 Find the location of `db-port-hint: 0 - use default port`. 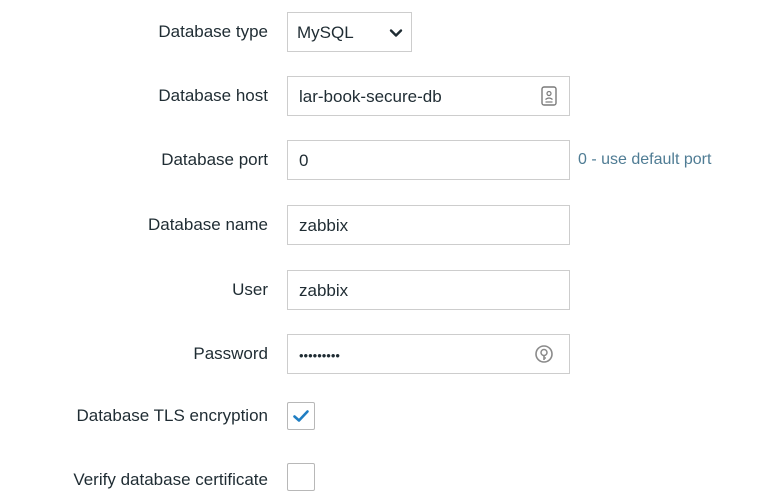

db-port-hint: 0 - use default port is located at coordinates (645, 159).